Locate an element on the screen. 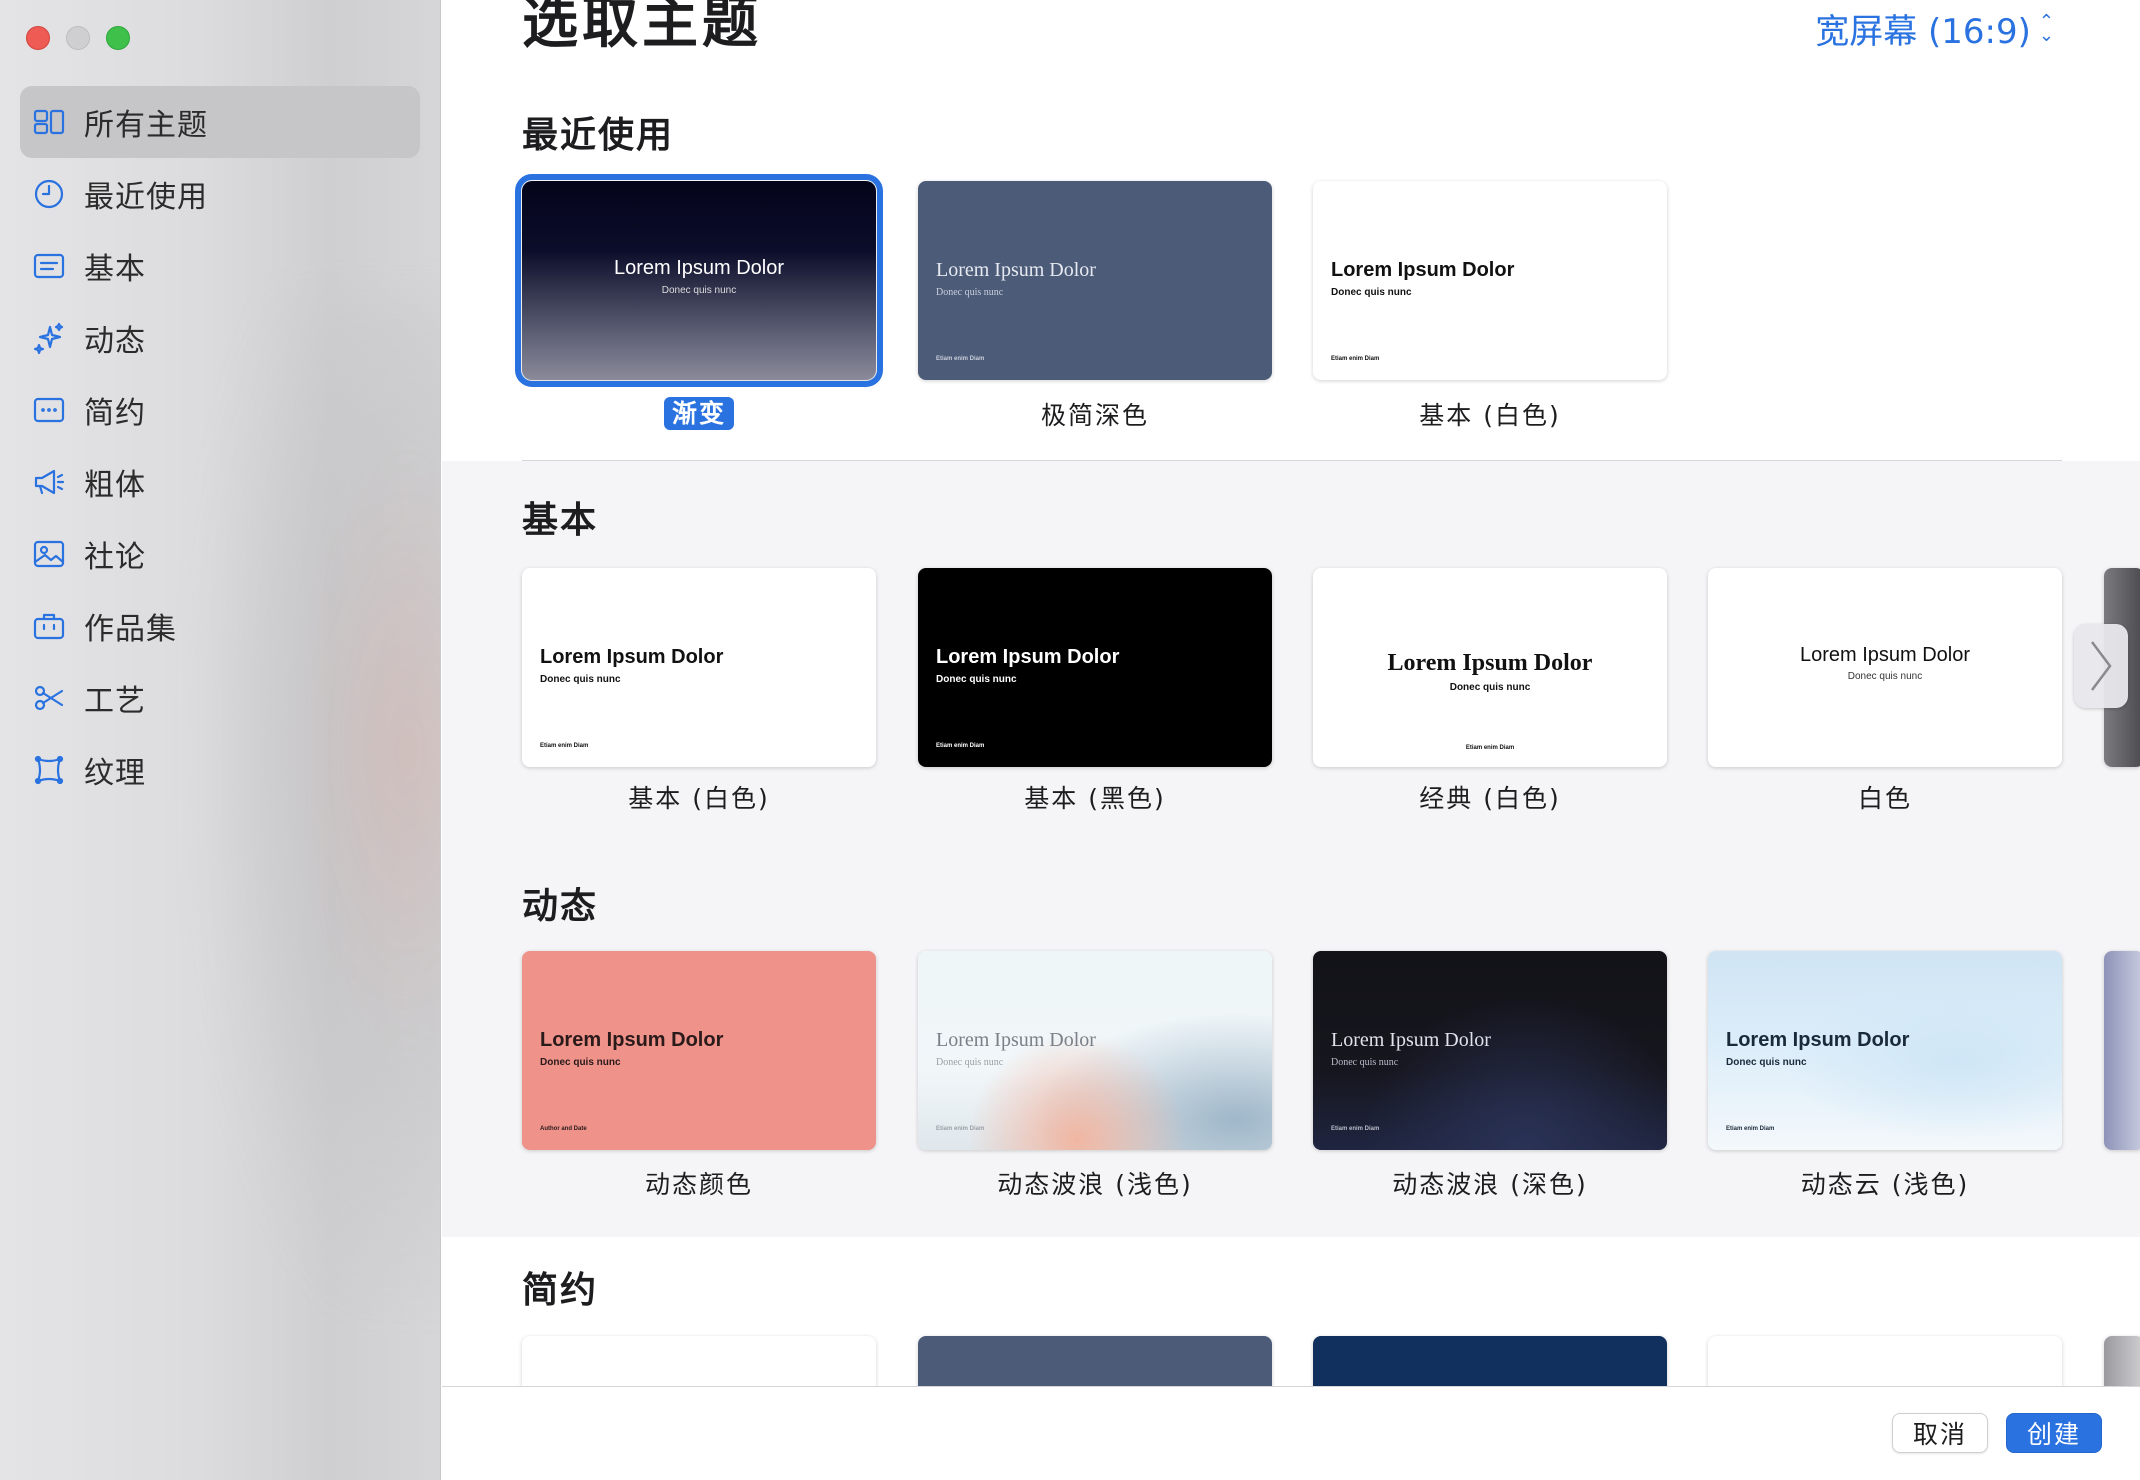  sidebar-item-dynamic: 动态 is located at coordinates (220, 338).